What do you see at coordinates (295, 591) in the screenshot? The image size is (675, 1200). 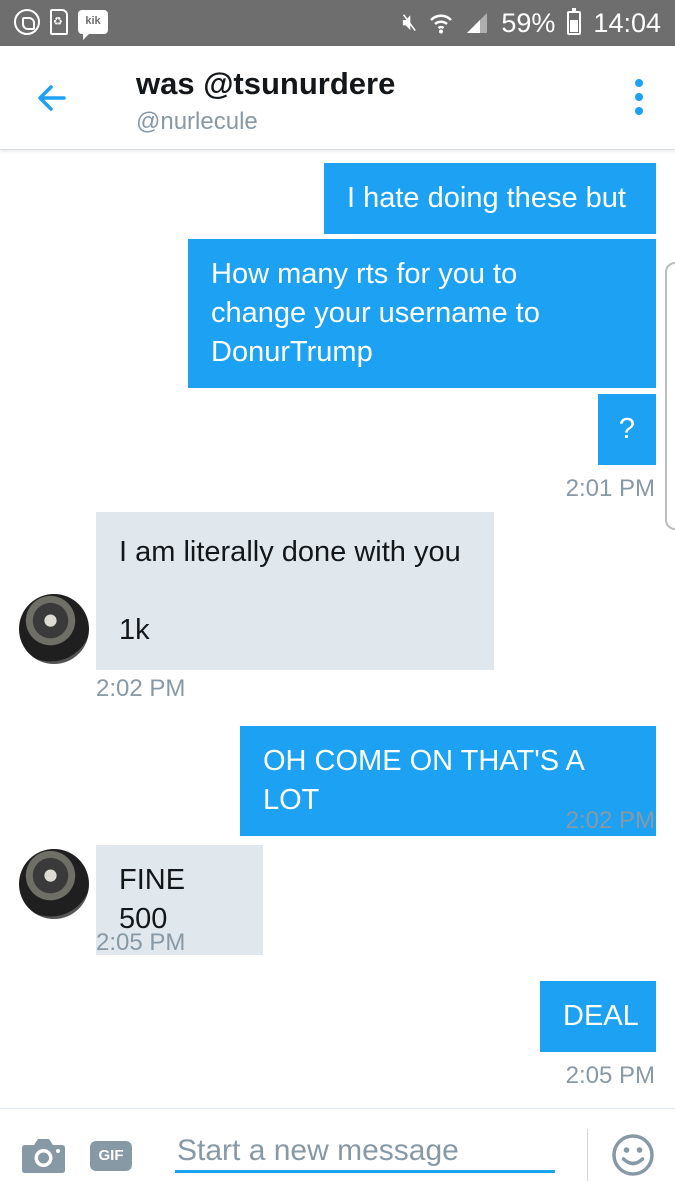 I see `incoming-message: I am literally done with you 1k` at bounding box center [295, 591].